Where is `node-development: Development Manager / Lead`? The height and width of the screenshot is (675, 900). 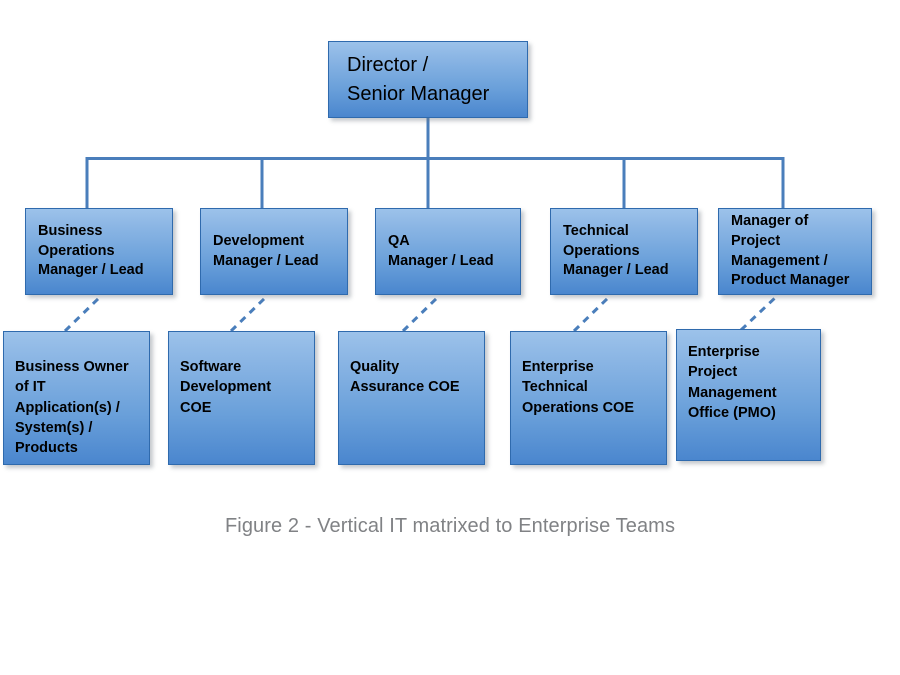
node-development: Development Manager / Lead is located at coordinates (274, 251).